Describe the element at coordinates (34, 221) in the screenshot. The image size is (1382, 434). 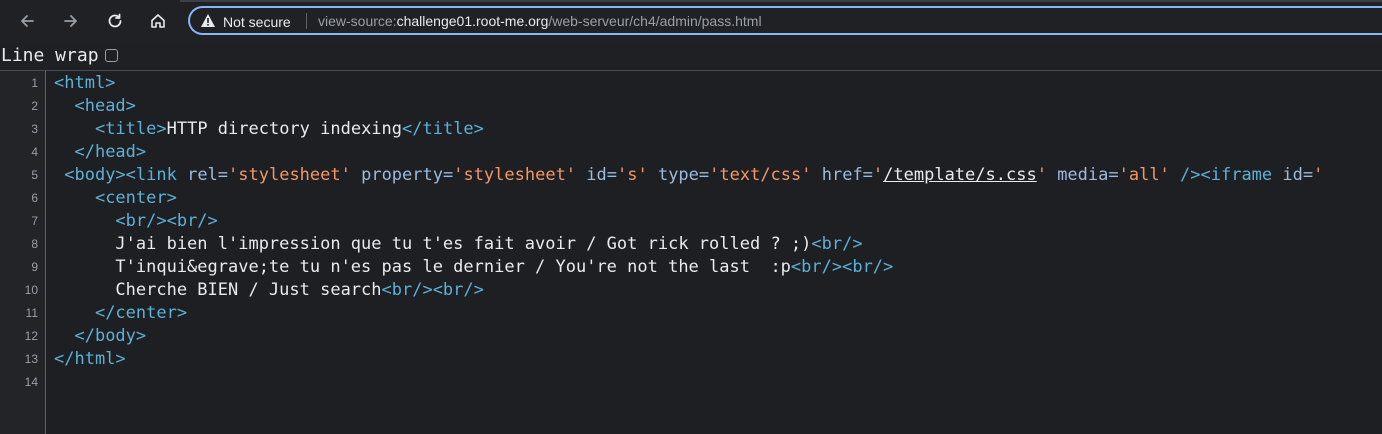
I see `line-number: 7` at that location.